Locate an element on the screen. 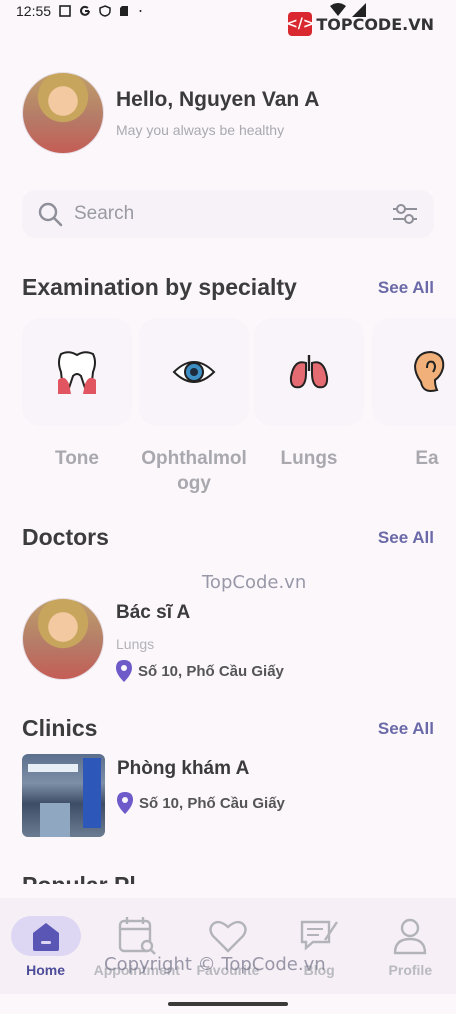  doctor-address: Số 10, Phố Cầu Giấy is located at coordinates (200, 671).